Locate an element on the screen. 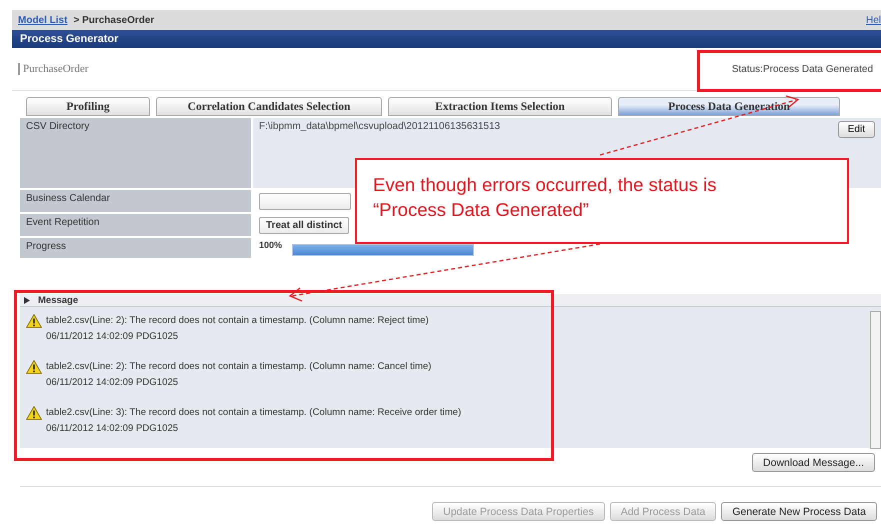 The image size is (881, 532). action-button: Generate New Process Data is located at coordinates (799, 511).